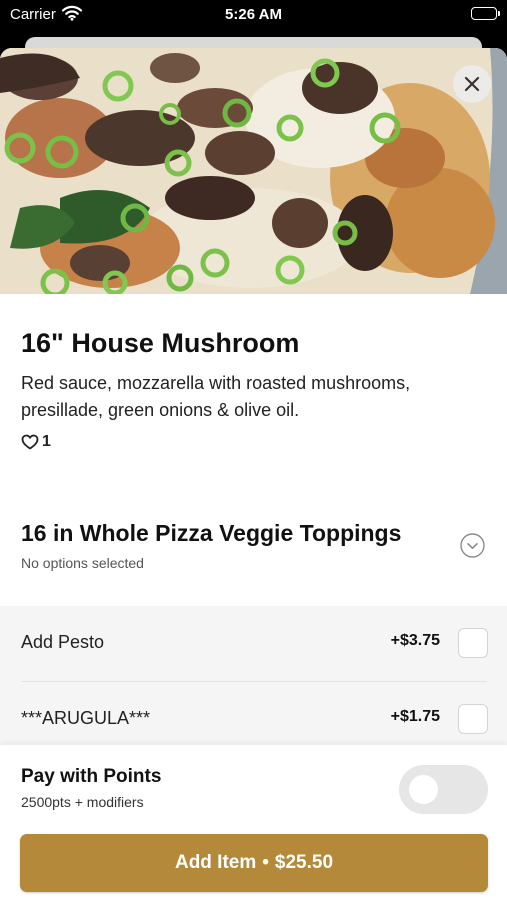 This screenshot has height=900, width=507. I want to click on add-item-price: $25.50, so click(304, 862).